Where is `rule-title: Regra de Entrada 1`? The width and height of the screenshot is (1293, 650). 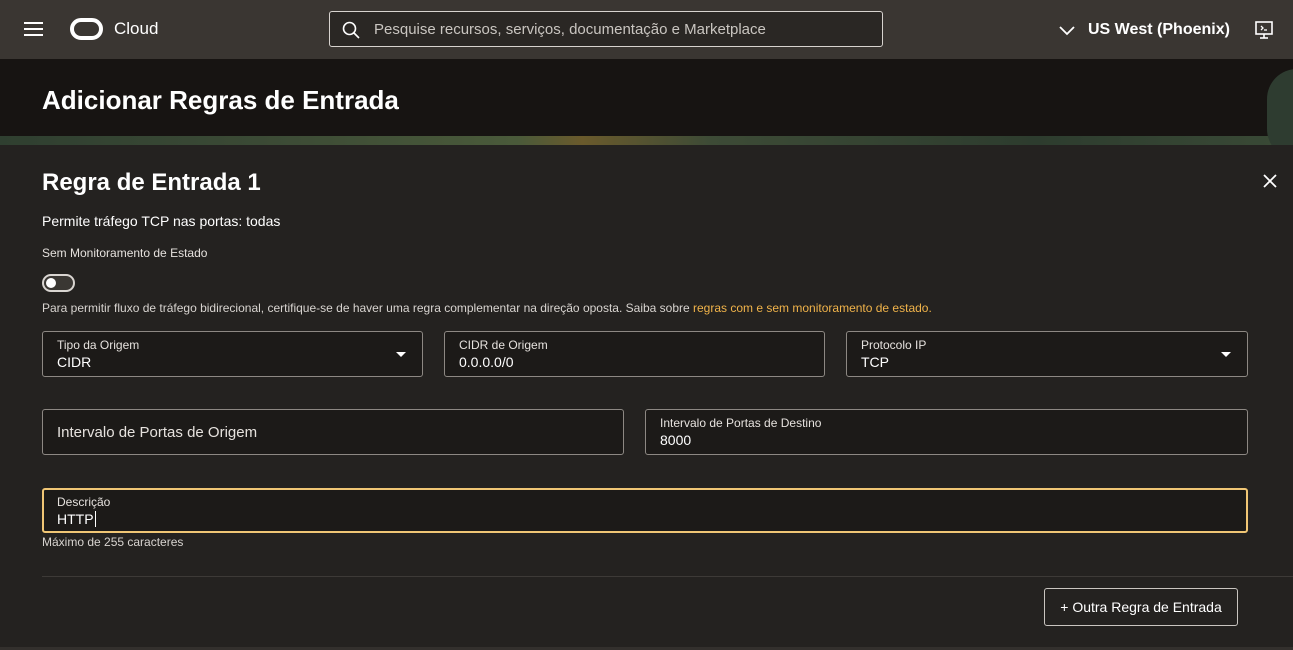 rule-title: Regra de Entrada 1 is located at coordinates (151, 182).